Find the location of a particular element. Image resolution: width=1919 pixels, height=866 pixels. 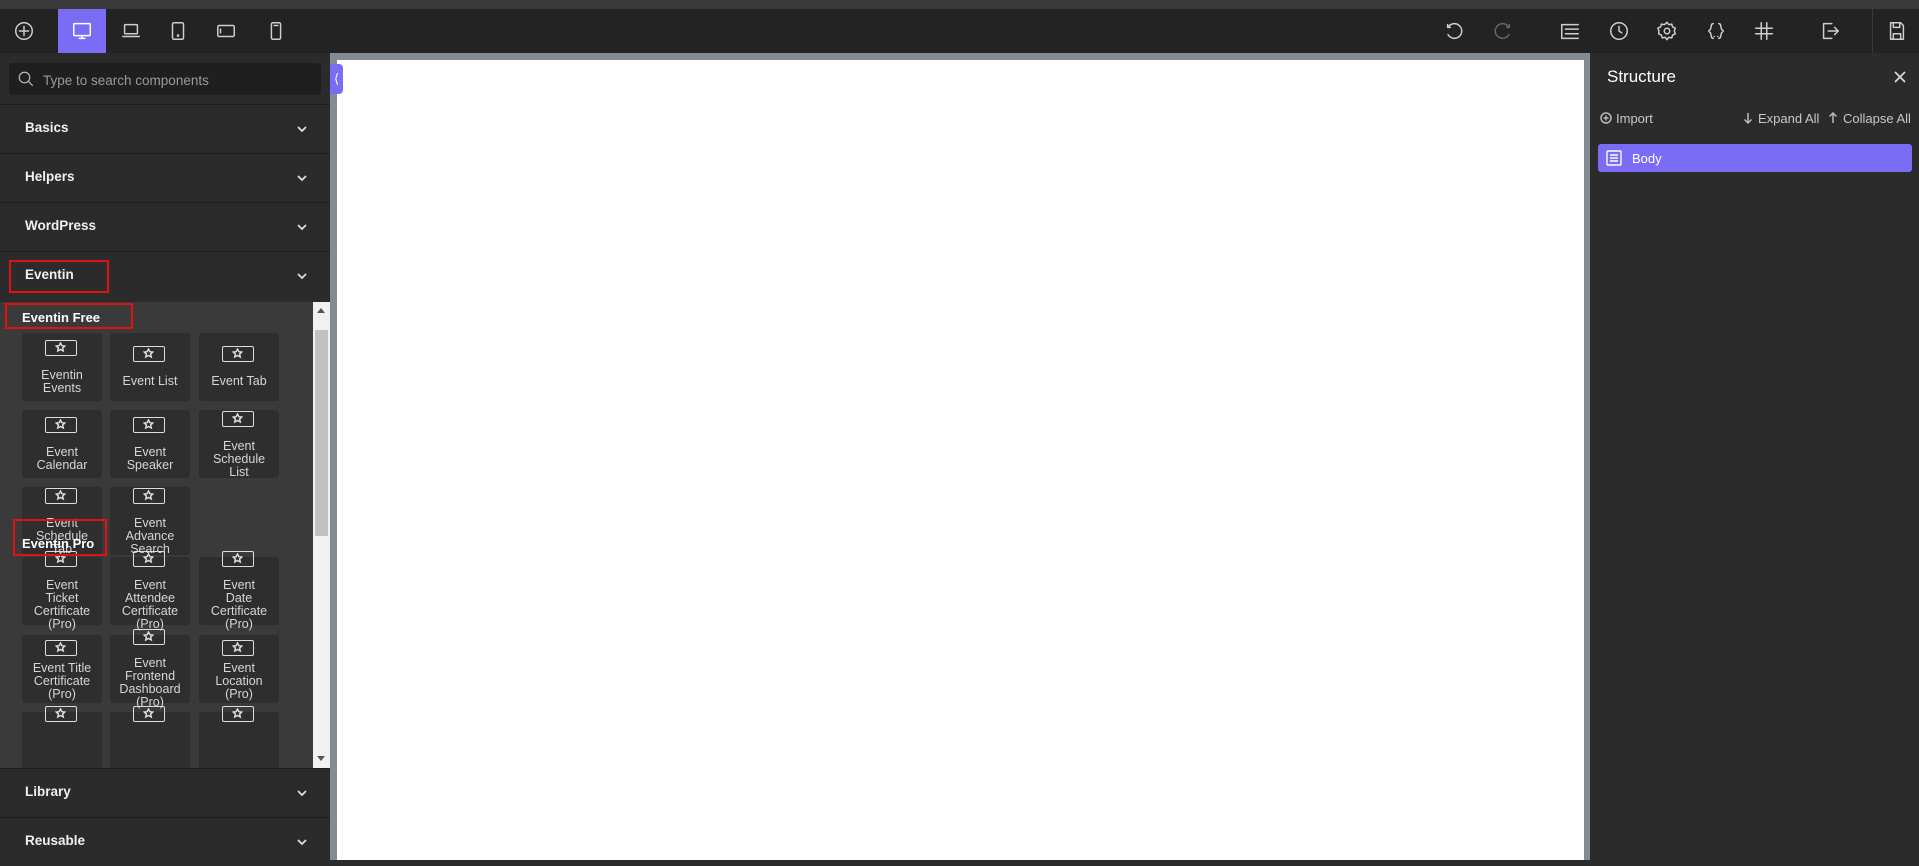

component-label: Event Tab is located at coordinates (239, 381).